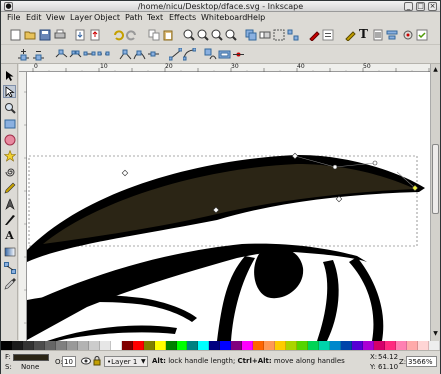 Image resolution: width=441 pixels, height=374 pixels. What do you see at coordinates (167, 34) in the screenshot?
I see `paste-icon` at bounding box center [167, 34].